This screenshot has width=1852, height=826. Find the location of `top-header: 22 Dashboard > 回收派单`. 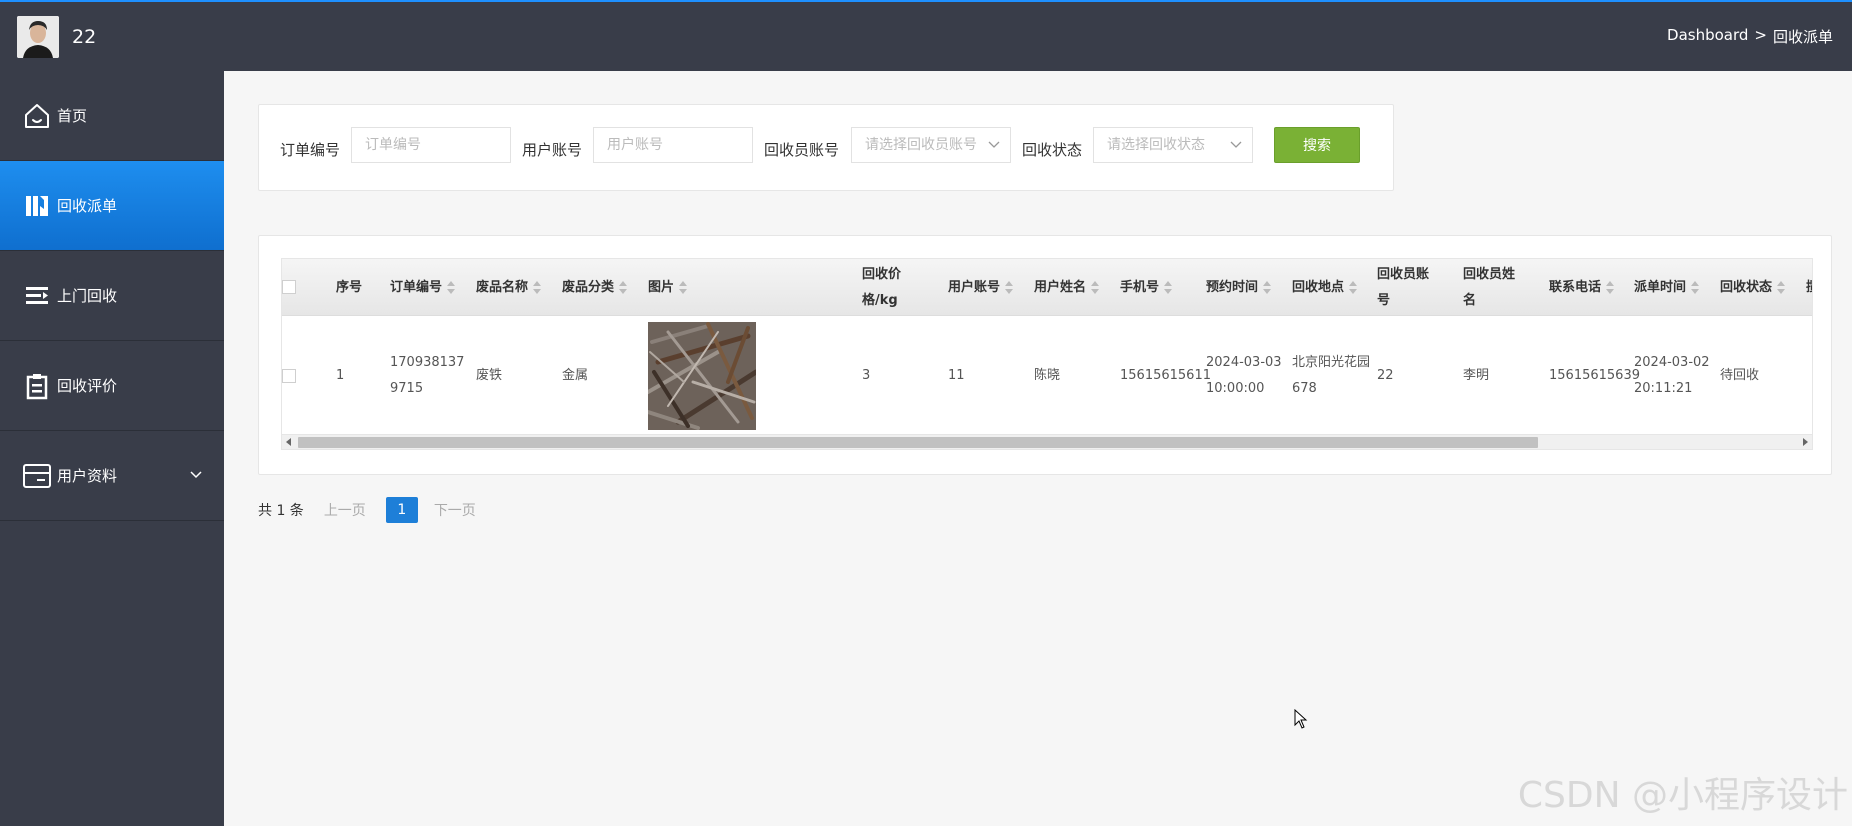

top-header: 22 Dashboard > 回收派单 is located at coordinates (926, 35).